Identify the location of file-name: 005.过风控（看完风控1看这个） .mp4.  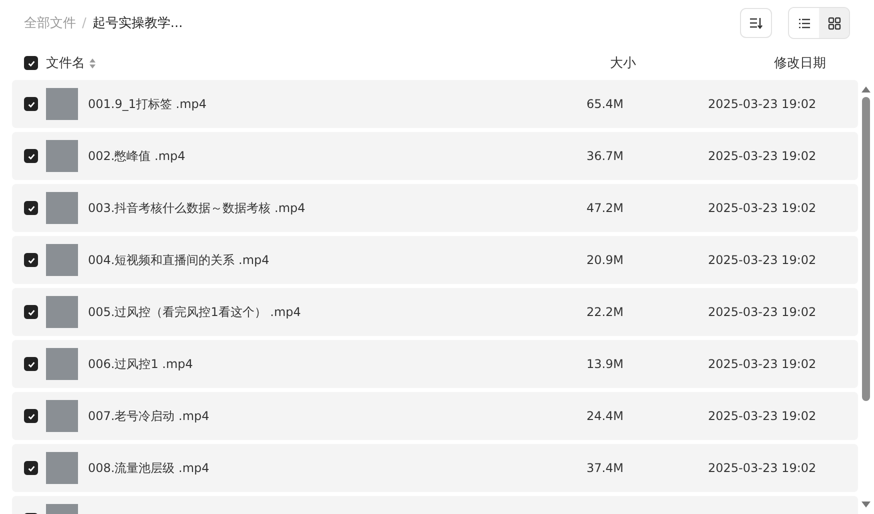
(195, 312).